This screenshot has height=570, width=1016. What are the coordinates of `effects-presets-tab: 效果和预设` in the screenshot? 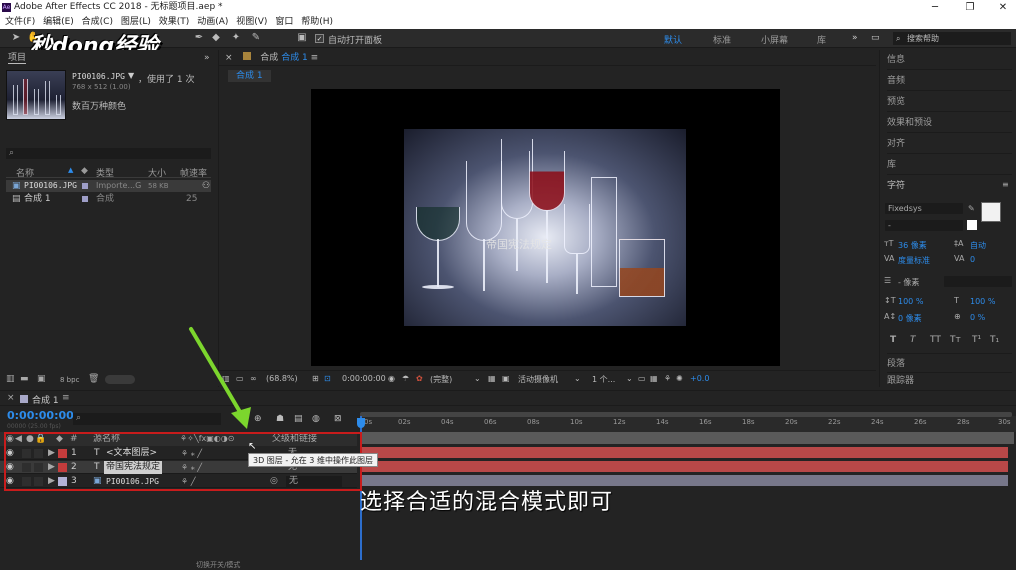 It's located at (949, 123).